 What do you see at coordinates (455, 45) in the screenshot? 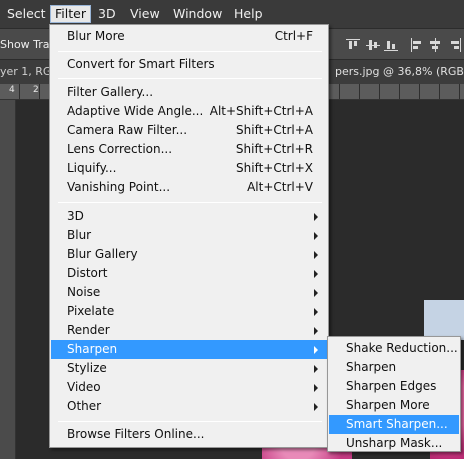
I see `align-right-edges-icon` at bounding box center [455, 45].